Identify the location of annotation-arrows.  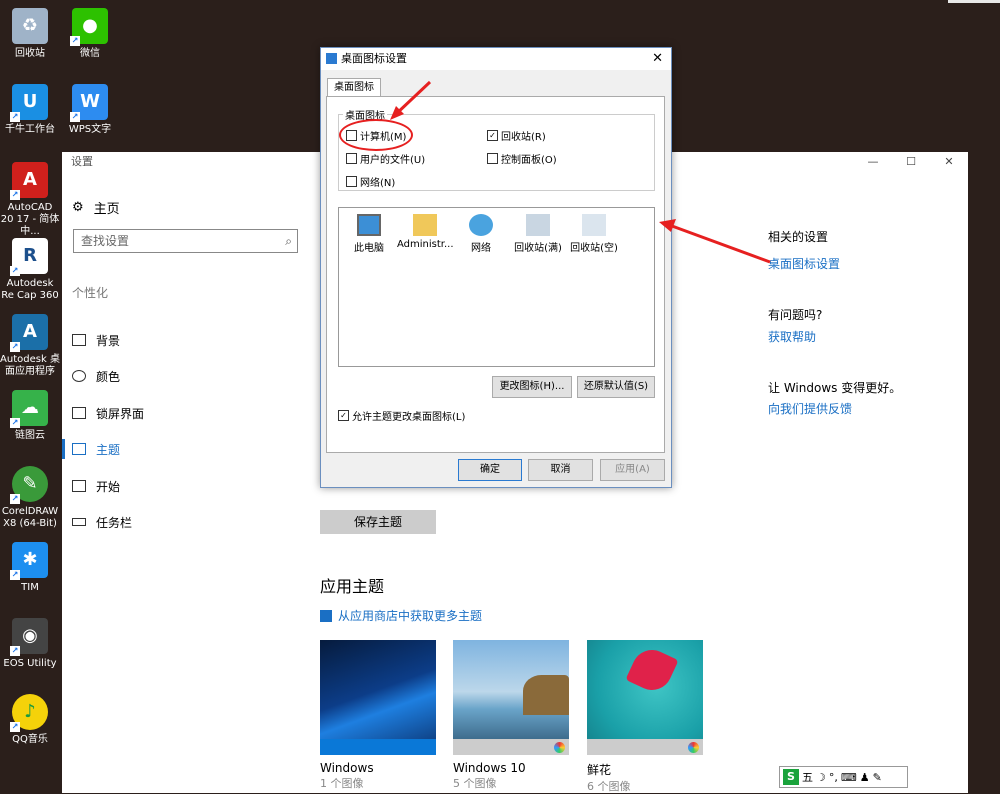
(580, 172).